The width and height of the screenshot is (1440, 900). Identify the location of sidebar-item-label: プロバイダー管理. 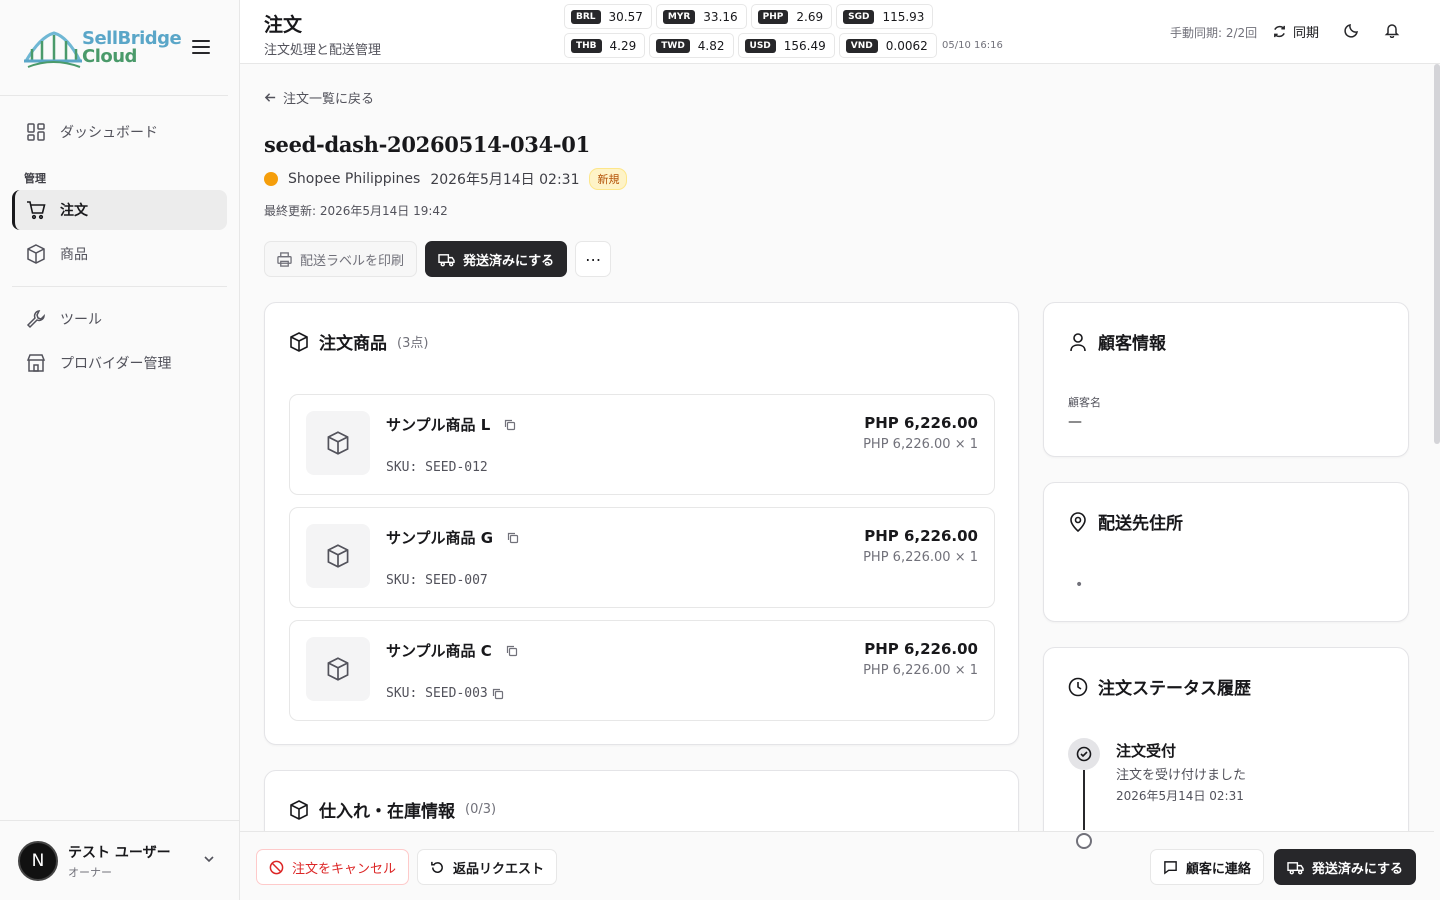
(116, 364).